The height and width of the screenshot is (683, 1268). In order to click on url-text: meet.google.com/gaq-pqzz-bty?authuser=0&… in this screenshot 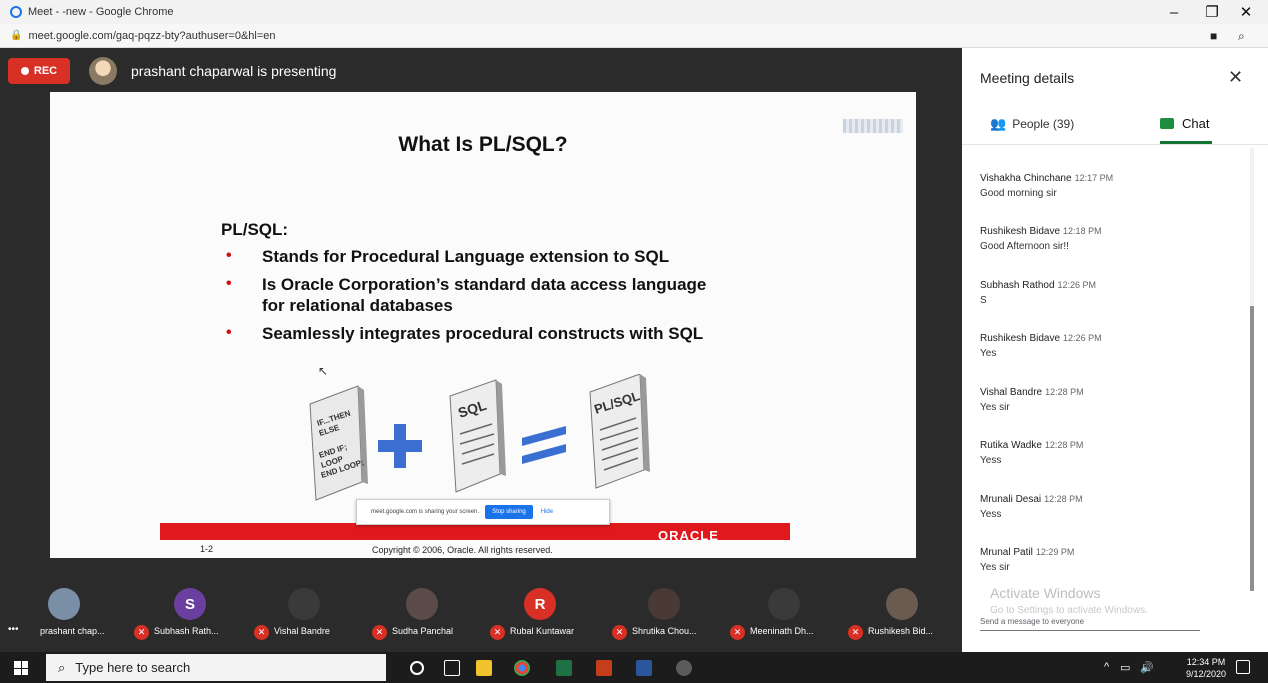, I will do `click(151, 36)`.